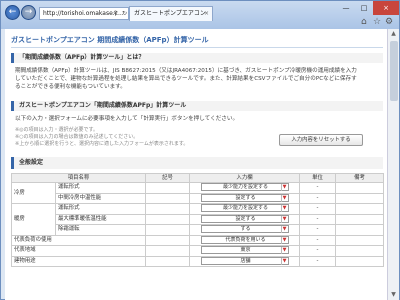  I want to click on close-tab-icon: ×, so click(206, 14).